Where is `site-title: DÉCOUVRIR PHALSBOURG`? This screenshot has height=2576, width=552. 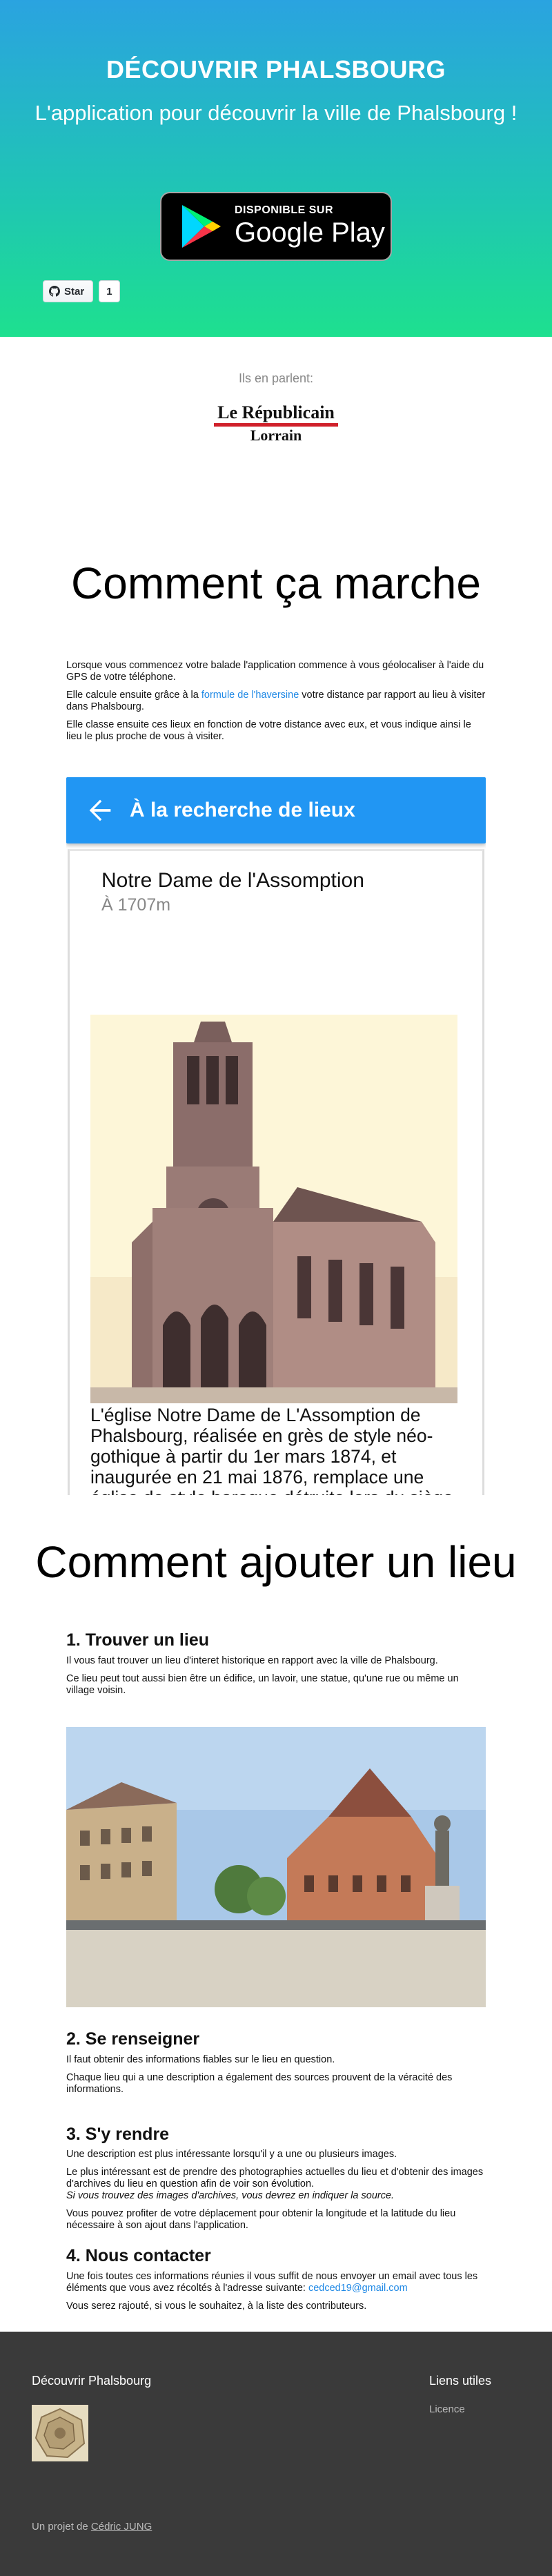 site-title: DÉCOUVRIR PHALSBOURG is located at coordinates (276, 69).